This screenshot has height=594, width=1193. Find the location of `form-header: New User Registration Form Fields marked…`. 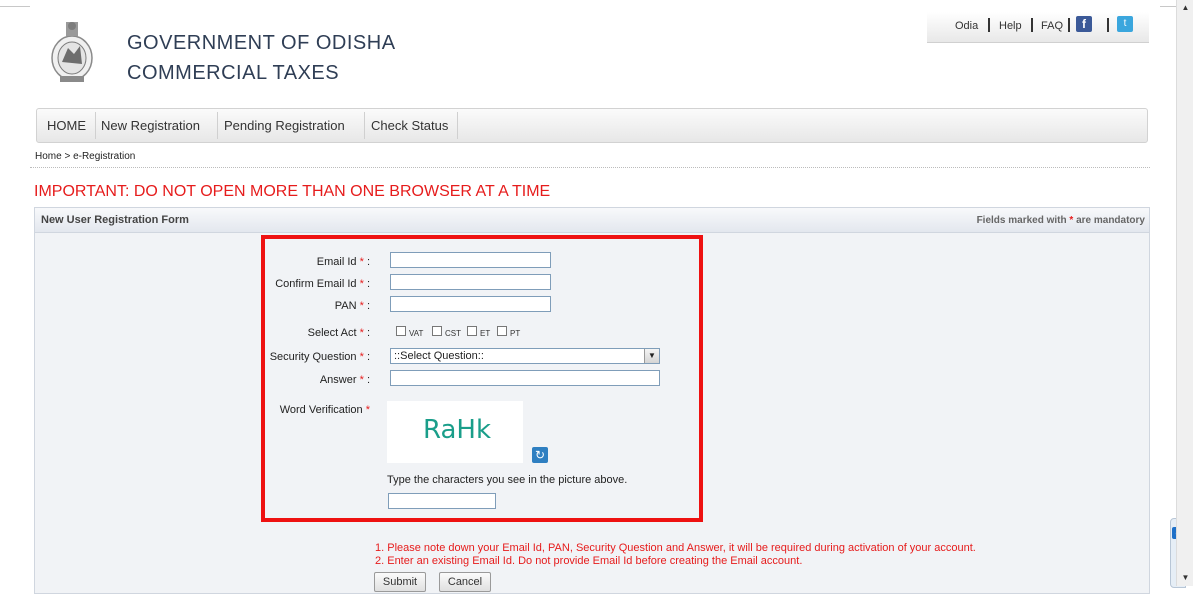

form-header: New User Registration Form Fields marked… is located at coordinates (592, 220).